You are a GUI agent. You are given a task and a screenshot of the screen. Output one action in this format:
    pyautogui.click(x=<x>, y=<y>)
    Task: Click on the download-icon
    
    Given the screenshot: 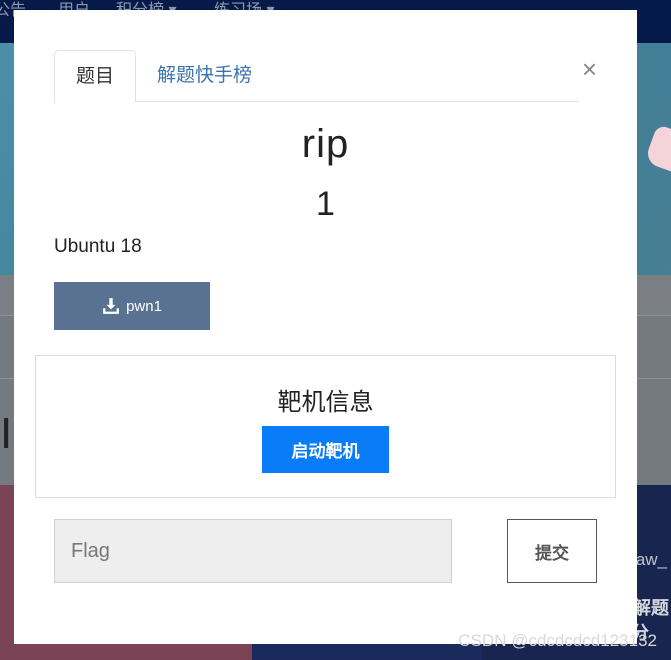 What is the action you would take?
    pyautogui.click(x=111, y=306)
    